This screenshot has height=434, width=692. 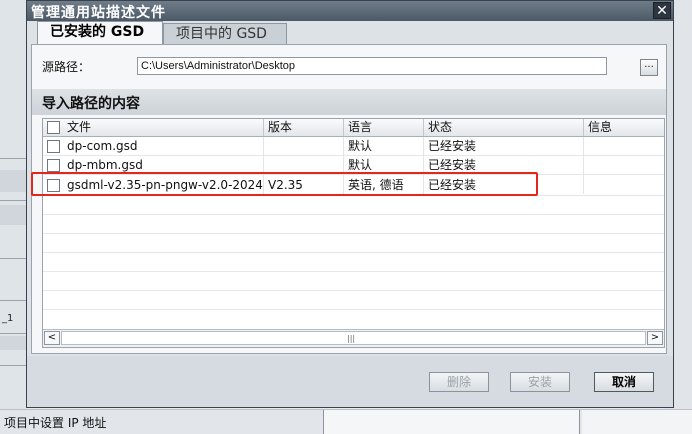 I want to click on section-title: 导入路径的内容, so click(x=91, y=104).